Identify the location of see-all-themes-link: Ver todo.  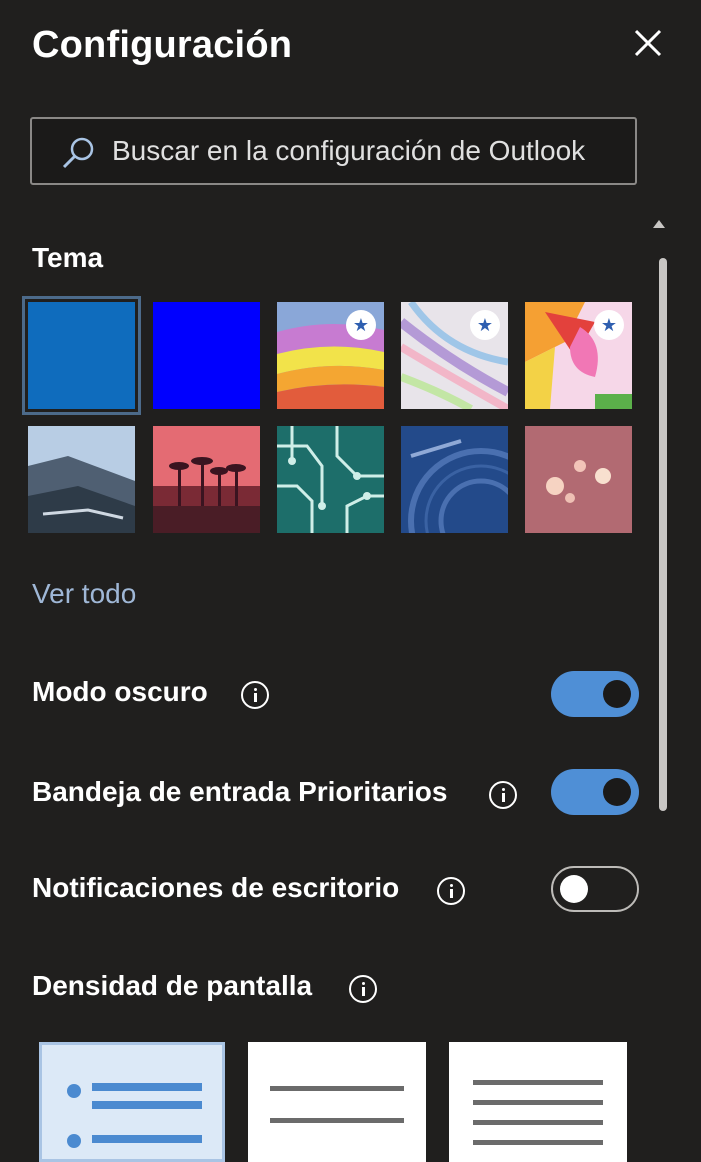
(84, 594).